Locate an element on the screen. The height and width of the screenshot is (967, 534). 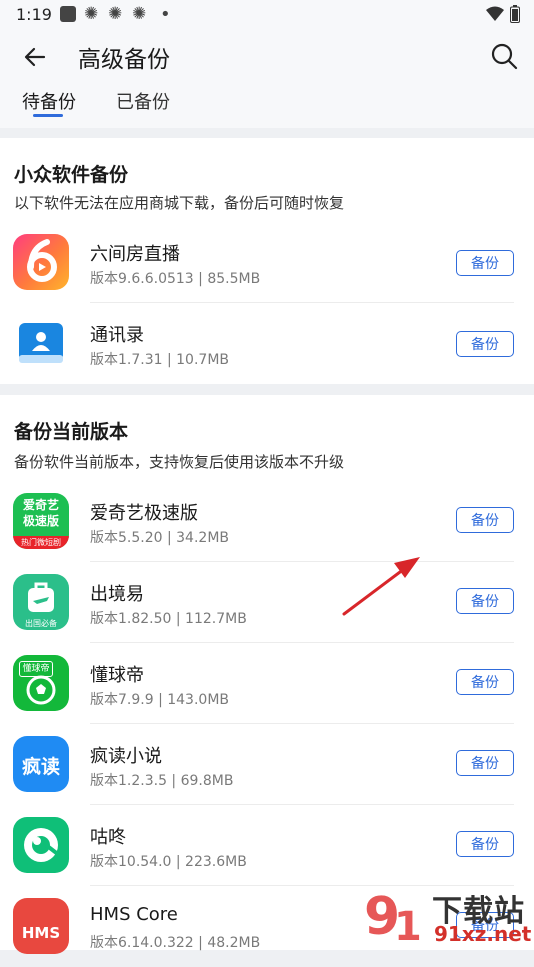
app-name: 爱奇艺极速版 is located at coordinates (144, 513).